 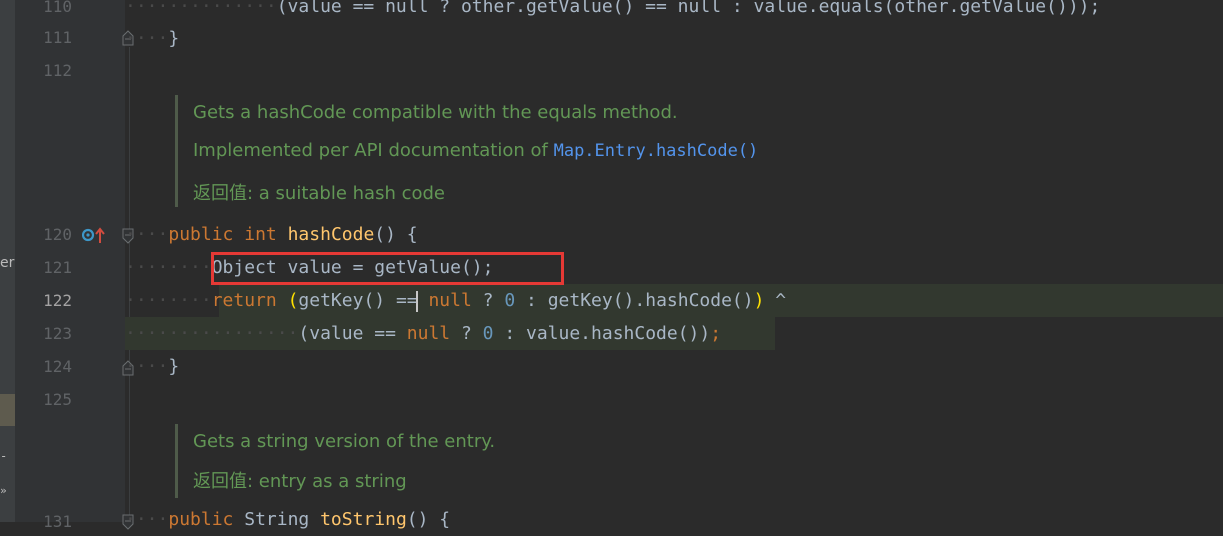 I want to click on line-number: 120, so click(x=57, y=234).